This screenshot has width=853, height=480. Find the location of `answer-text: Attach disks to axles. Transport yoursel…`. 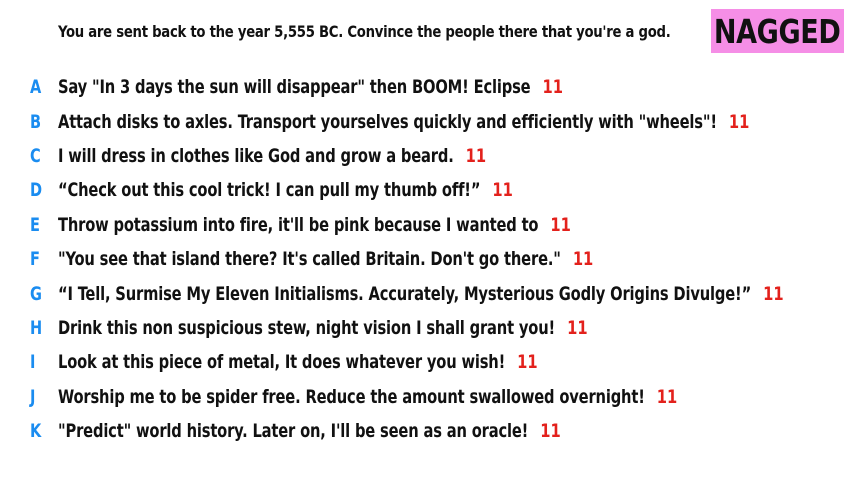

answer-text: Attach disks to axles. Transport yoursel… is located at coordinates (387, 121).